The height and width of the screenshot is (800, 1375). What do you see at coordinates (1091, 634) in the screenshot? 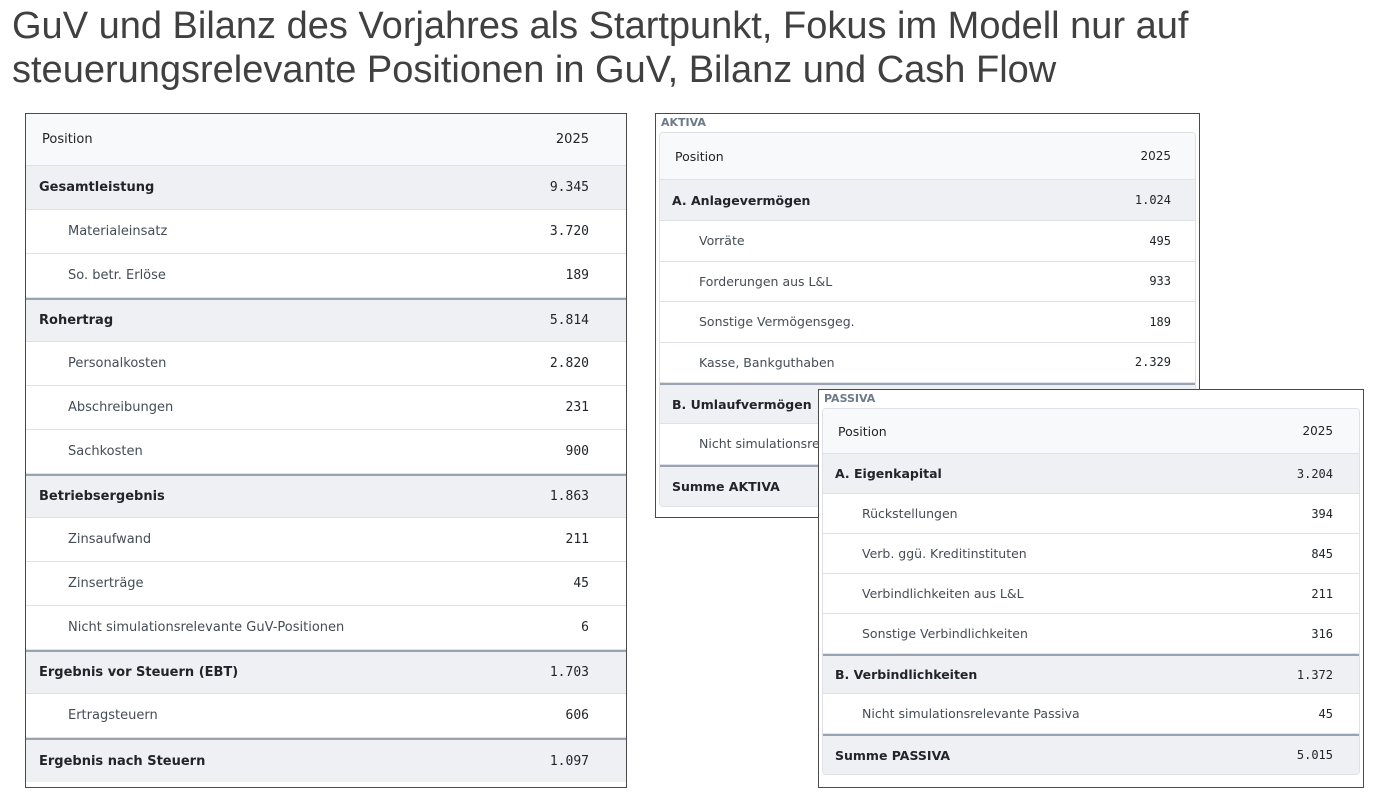
I see `table-row: Sonstige Verbindlichkeiten 316` at bounding box center [1091, 634].